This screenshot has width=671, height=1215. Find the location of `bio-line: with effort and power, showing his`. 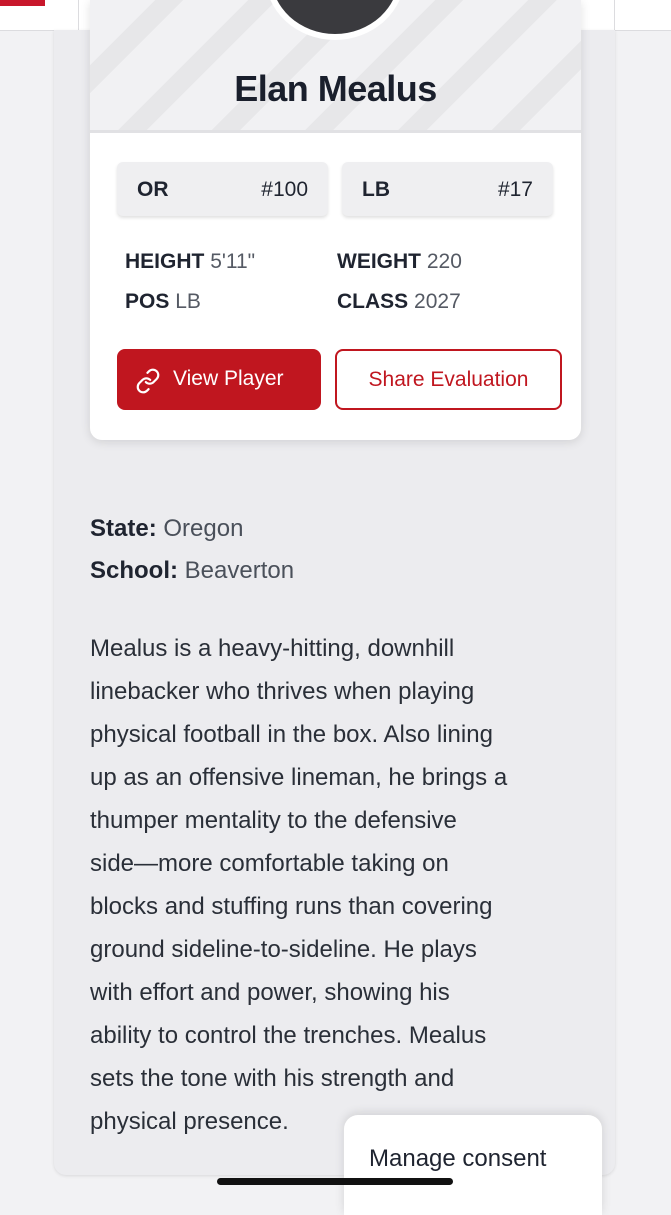

bio-line: with effort and power, showing his is located at coordinates (270, 992).